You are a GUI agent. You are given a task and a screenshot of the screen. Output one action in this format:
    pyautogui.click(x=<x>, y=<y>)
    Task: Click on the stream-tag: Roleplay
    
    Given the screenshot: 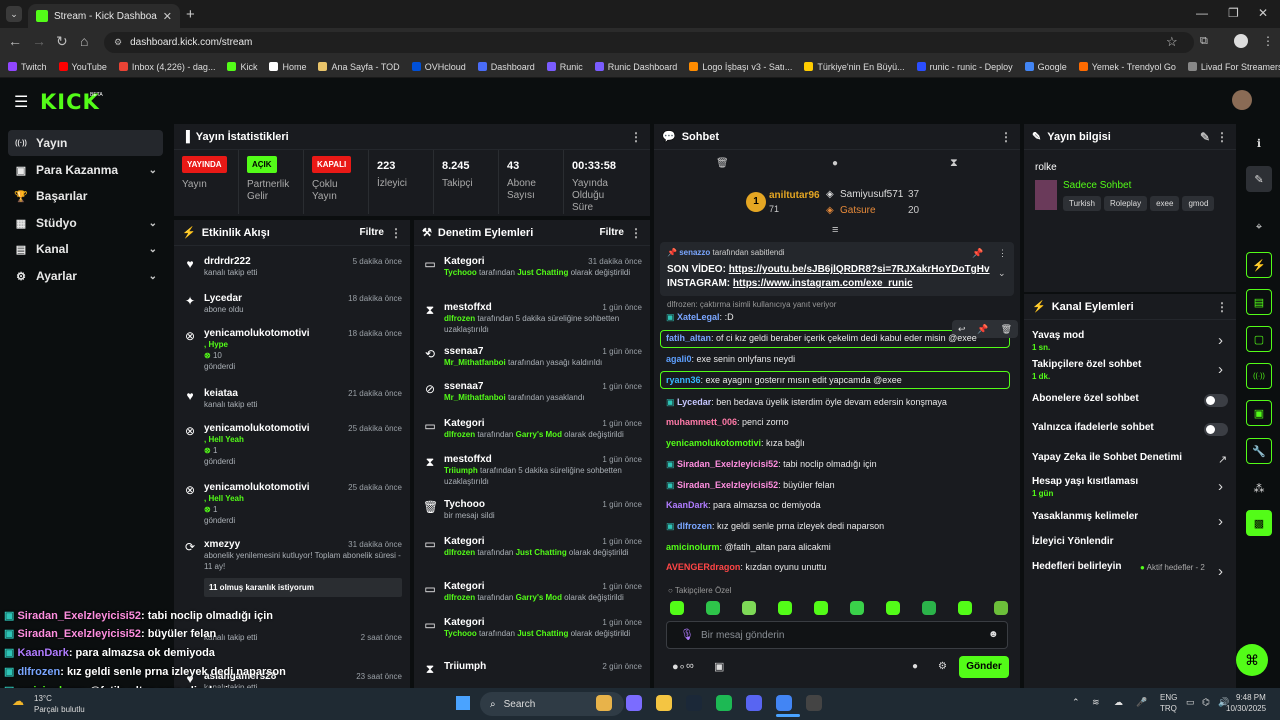 What is the action you would take?
    pyautogui.click(x=1125, y=203)
    